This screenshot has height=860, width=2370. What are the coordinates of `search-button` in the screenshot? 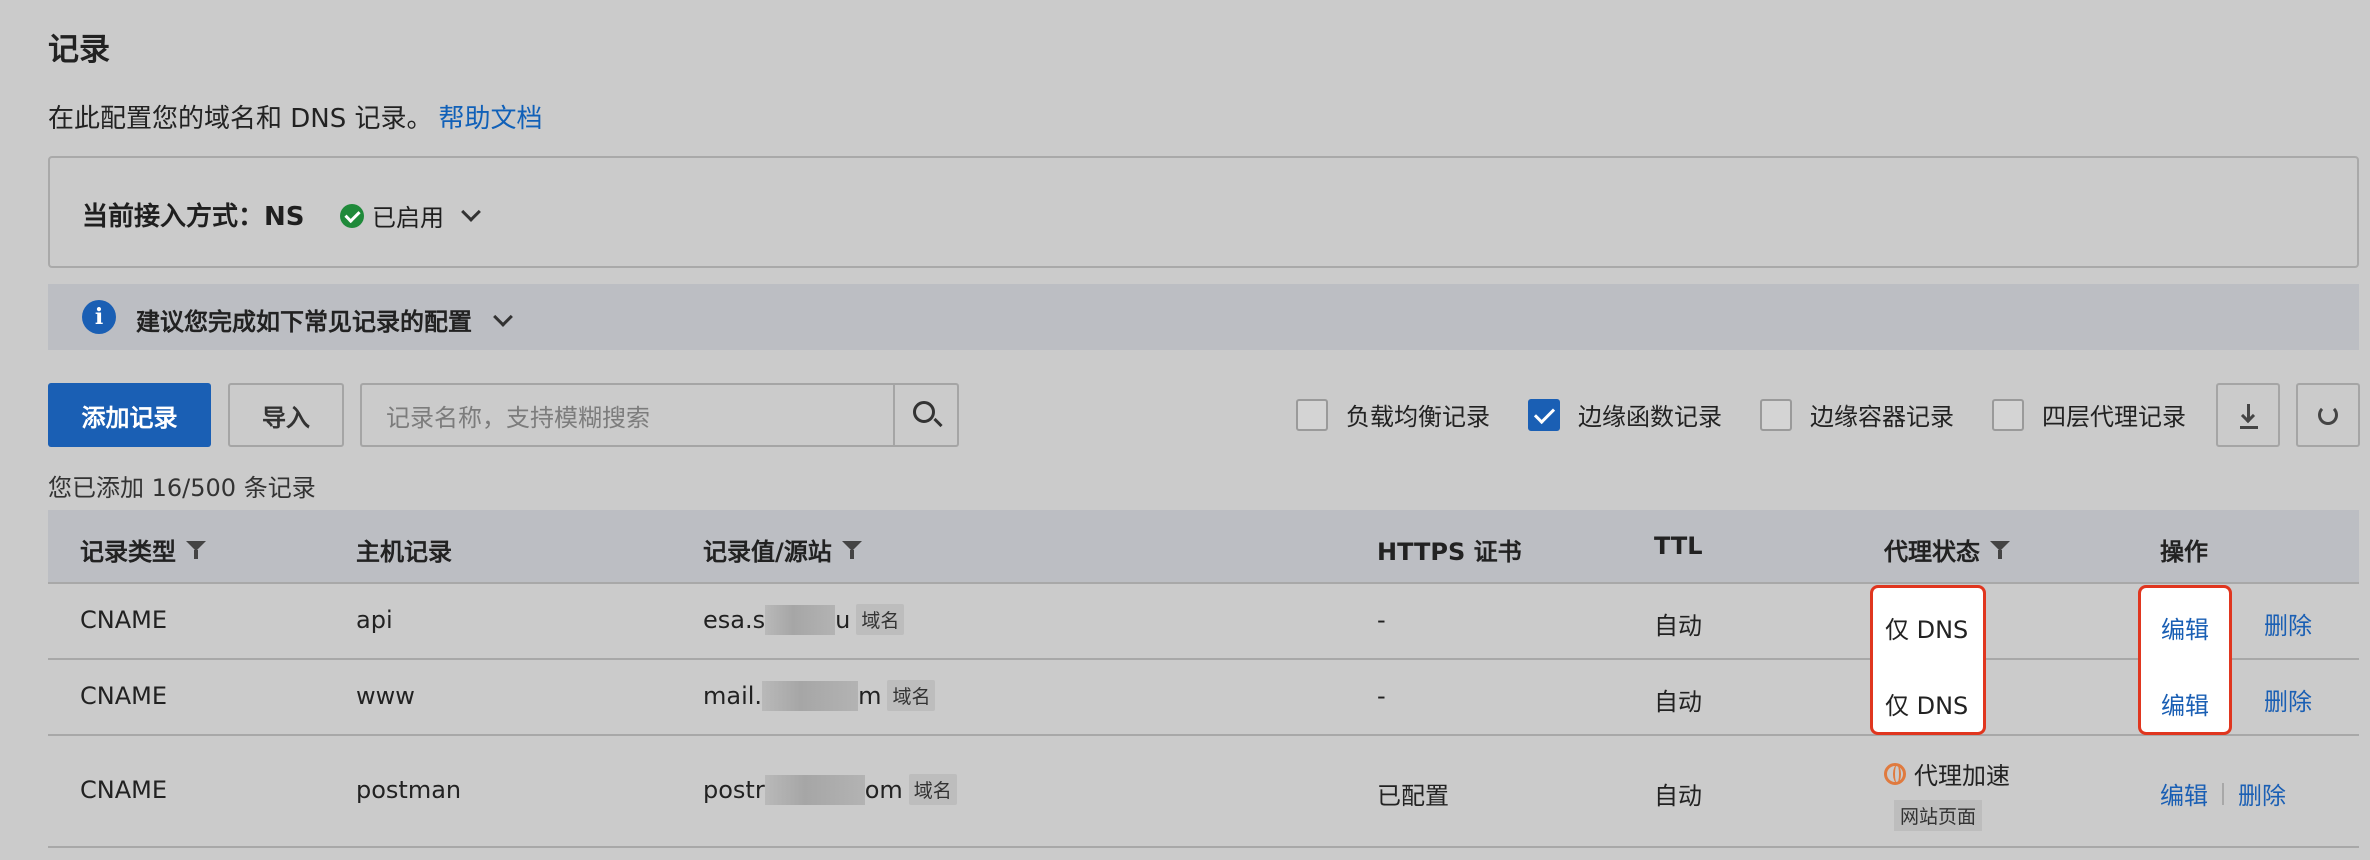 It's located at (926, 415).